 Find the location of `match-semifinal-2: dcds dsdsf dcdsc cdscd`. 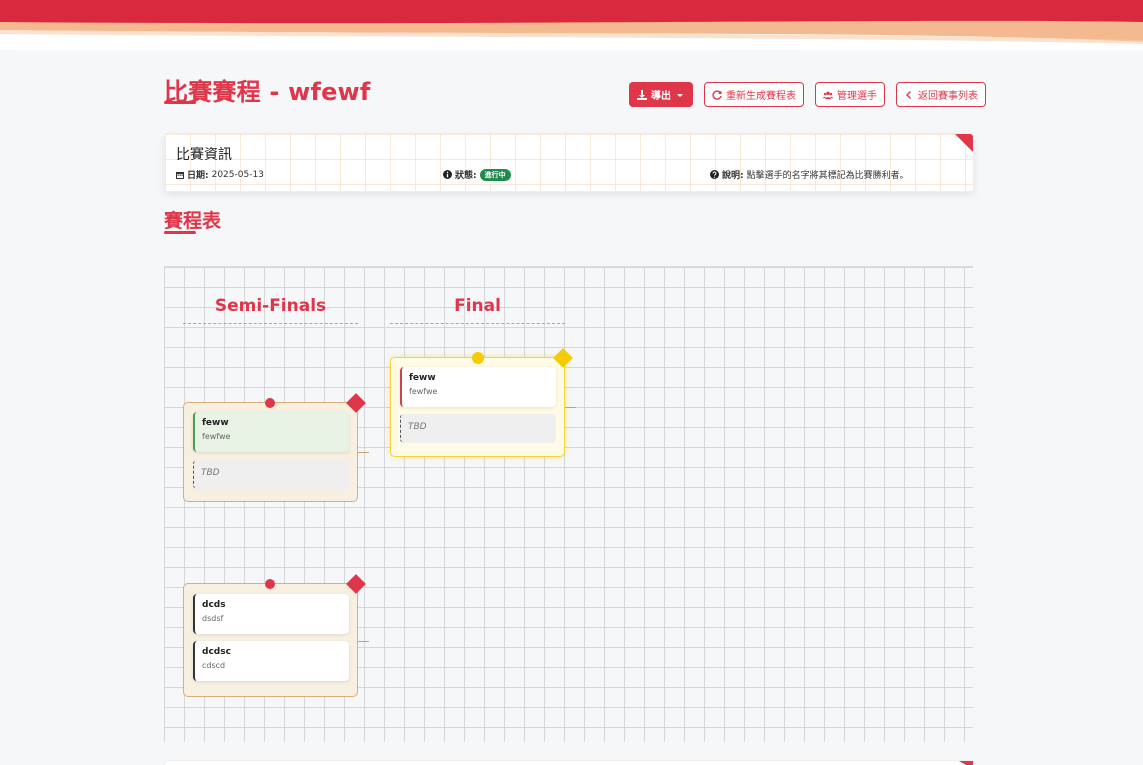

match-semifinal-2: dcds dsdsf dcdsc cdscd is located at coordinates (274, 635).